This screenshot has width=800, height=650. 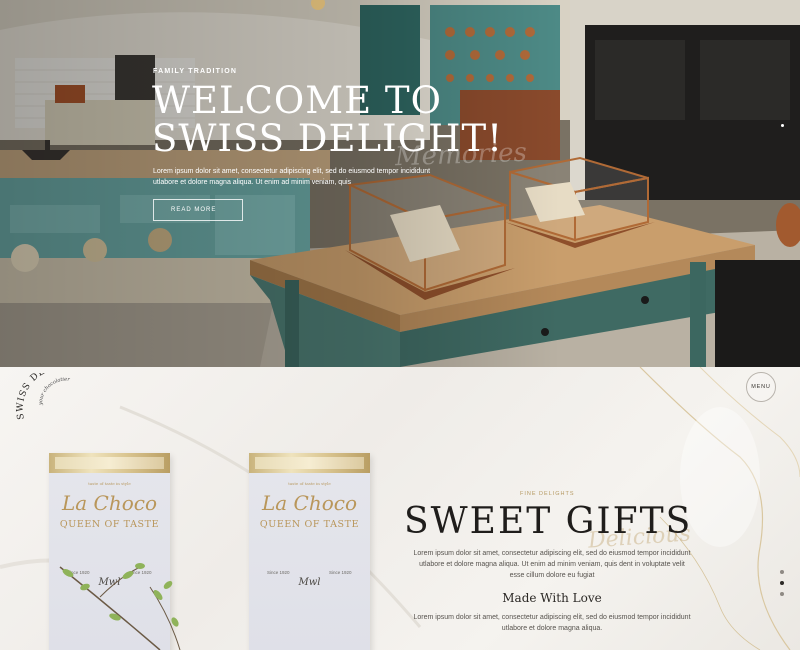 I want to click on read-more-button: READ MORE, so click(x=198, y=210).